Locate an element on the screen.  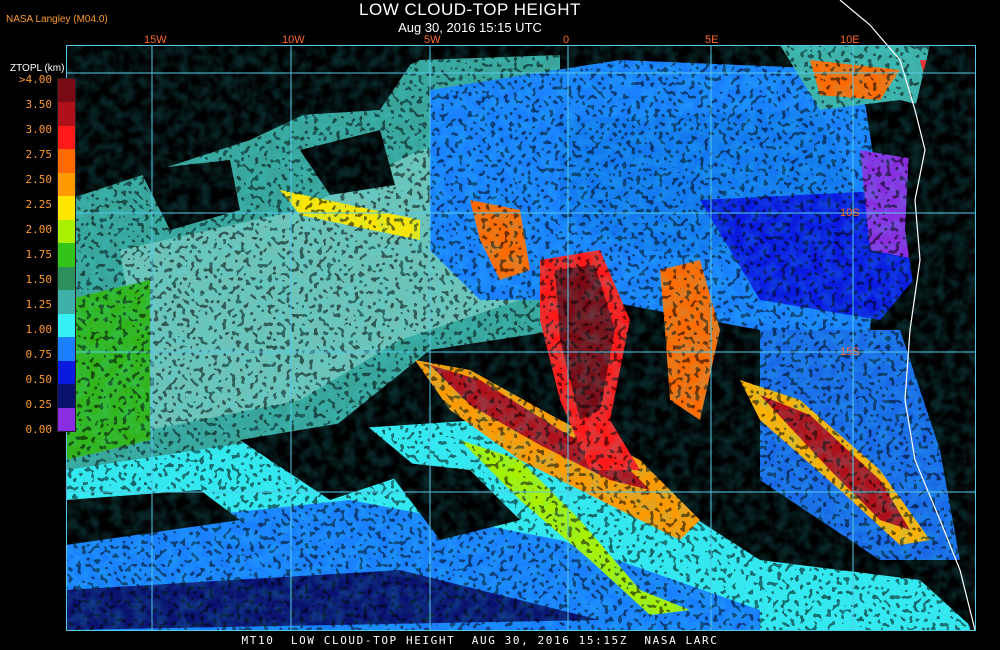
colorbar-label: 1.00 is located at coordinates (39, 329).